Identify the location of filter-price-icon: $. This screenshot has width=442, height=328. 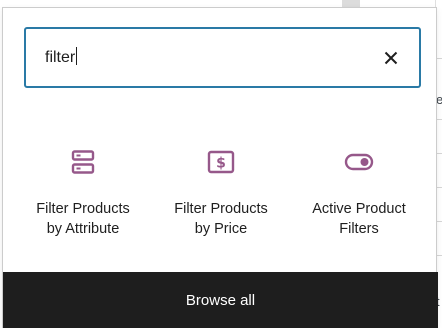
(221, 162).